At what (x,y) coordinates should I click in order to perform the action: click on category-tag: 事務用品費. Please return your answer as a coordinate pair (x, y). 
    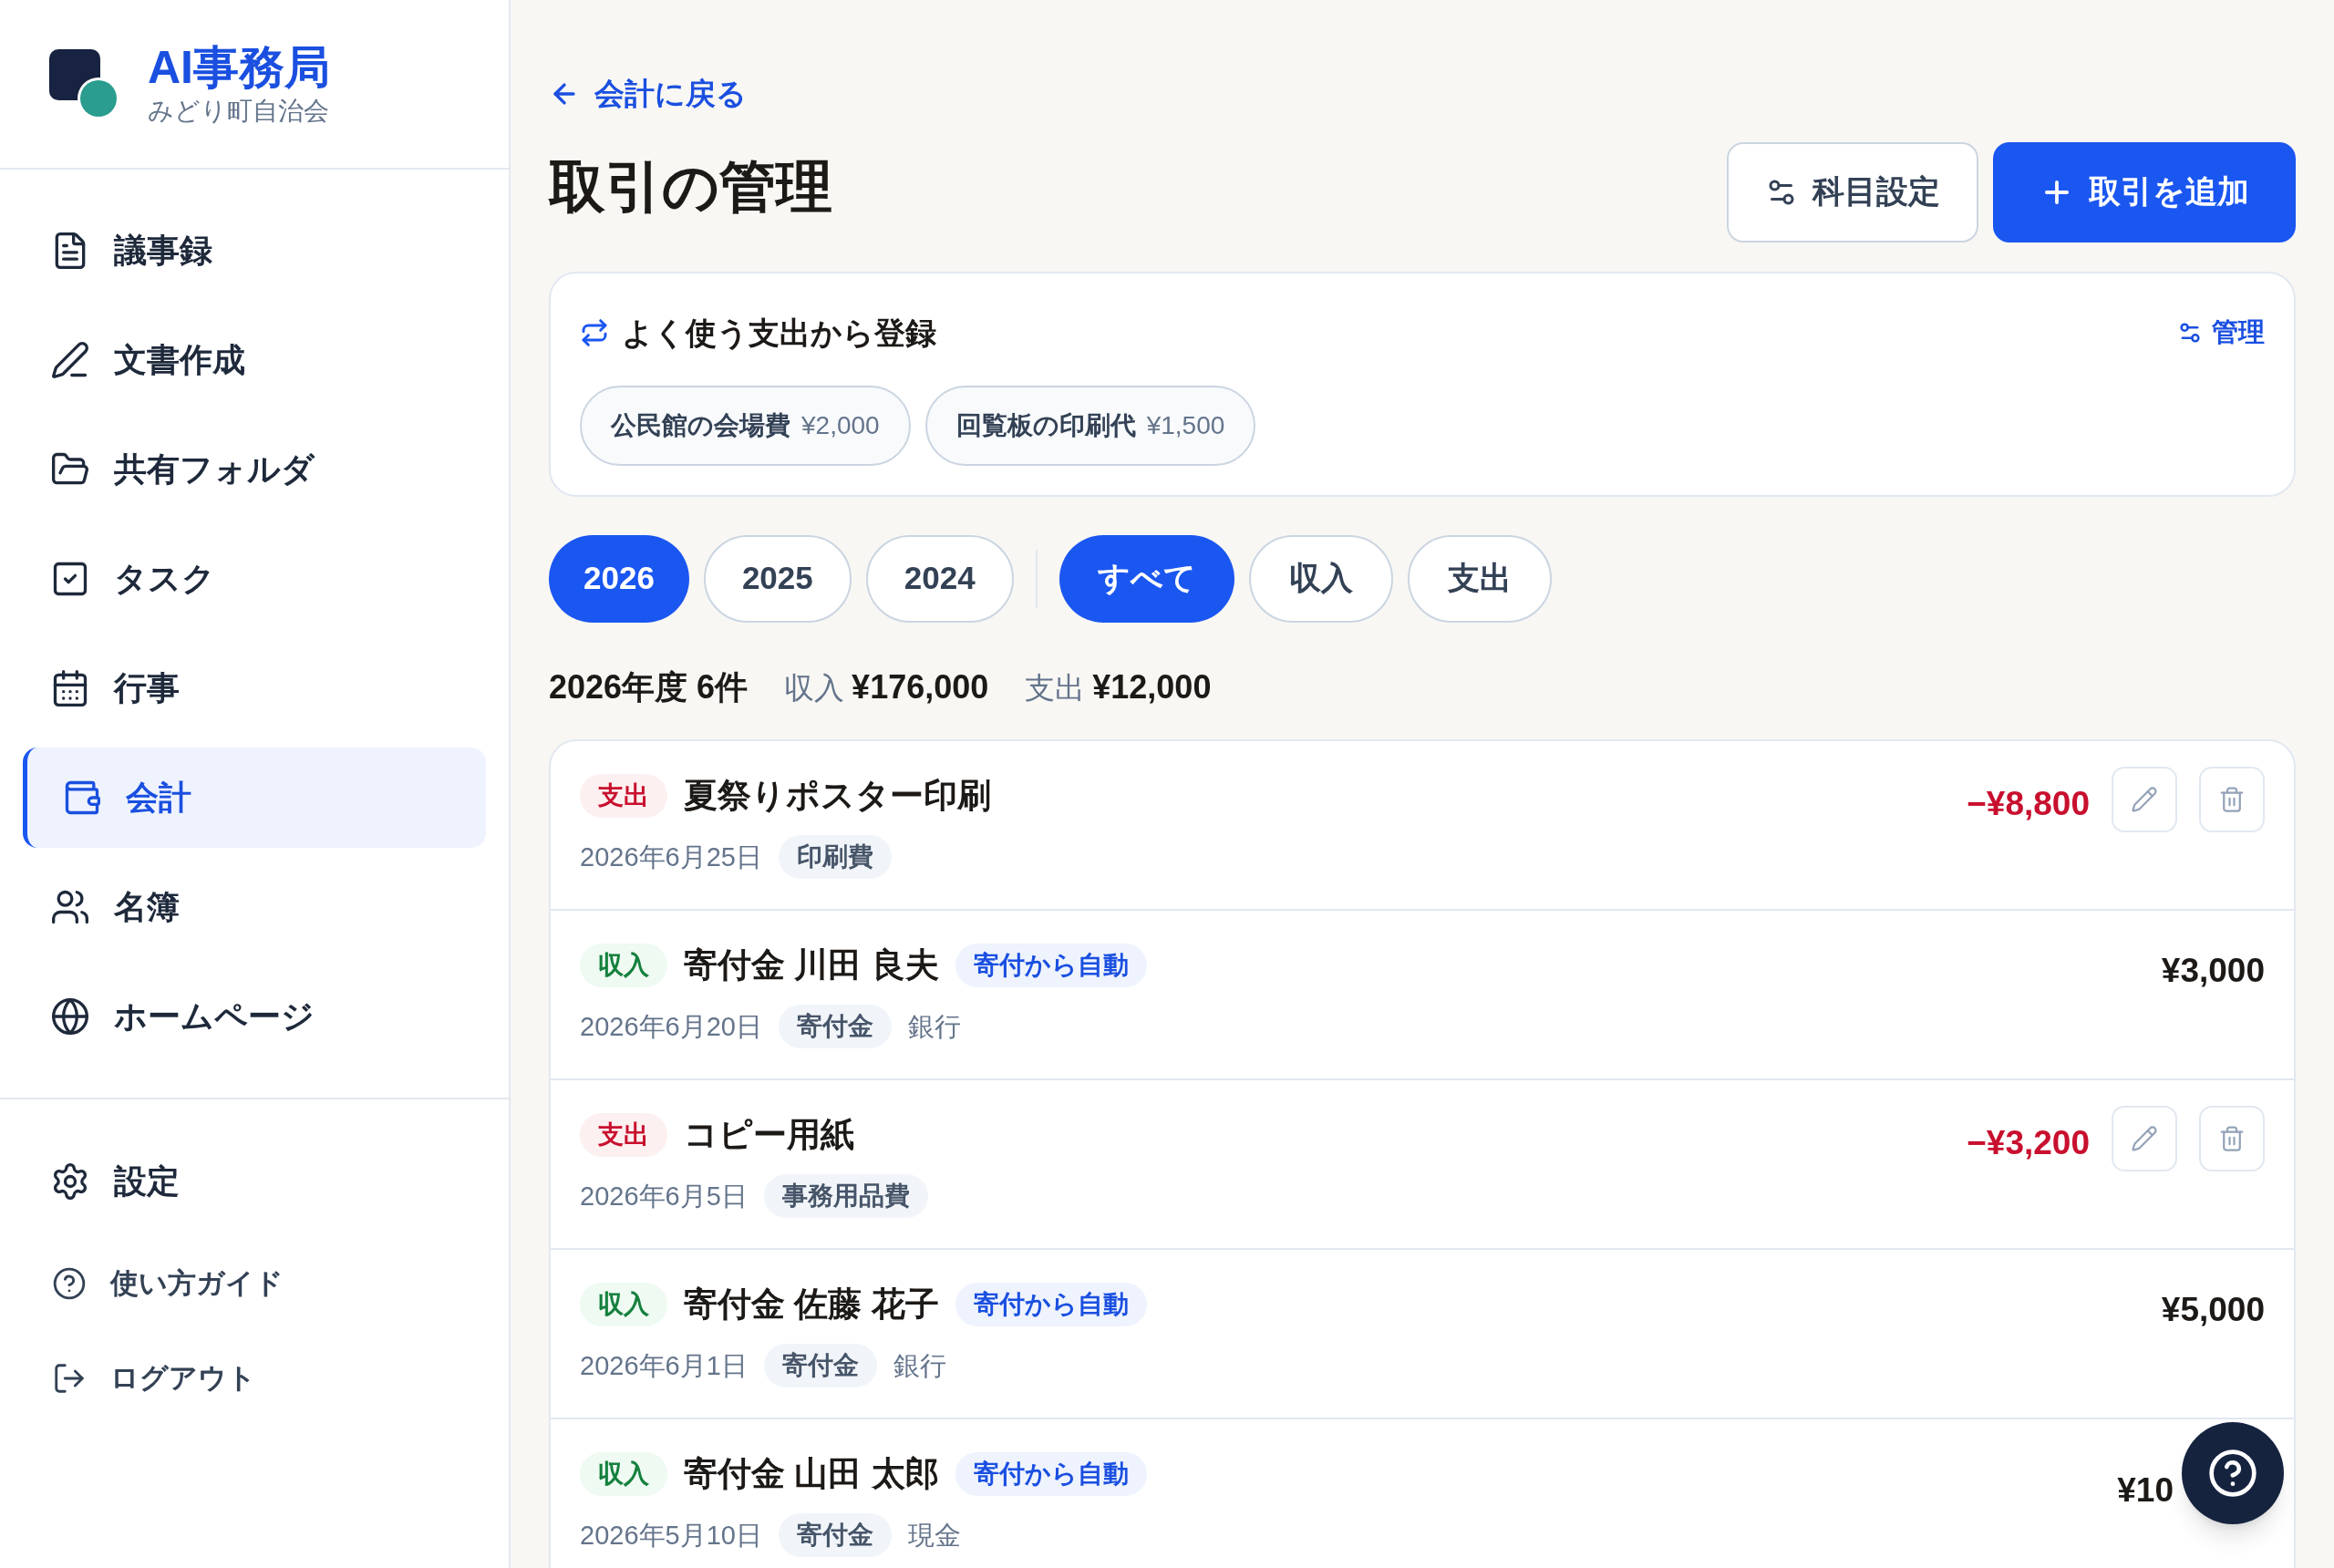
    Looking at the image, I should click on (845, 1196).